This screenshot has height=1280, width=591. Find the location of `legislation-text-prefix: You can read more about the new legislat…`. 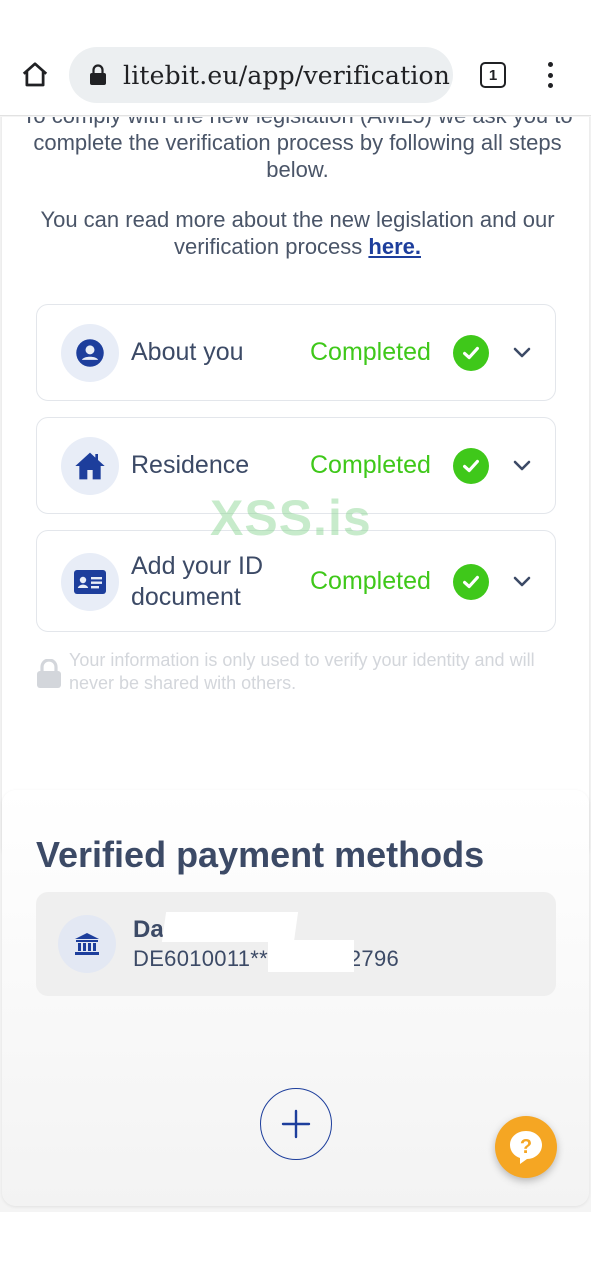

legislation-text-prefix: You can read more about the new legislat… is located at coordinates (297, 233).